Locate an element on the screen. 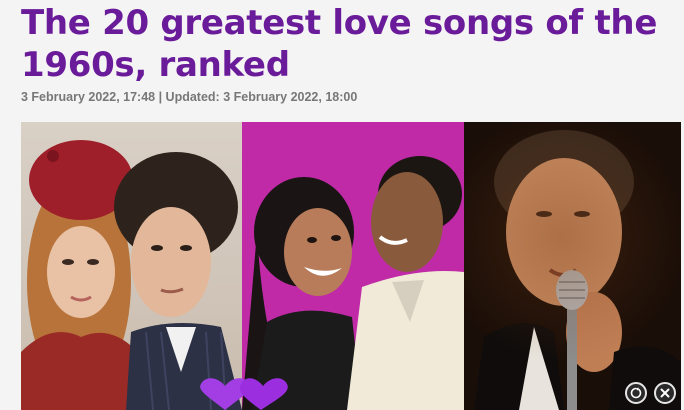 The width and height of the screenshot is (684, 410). ad-info-icon is located at coordinates (636, 393).